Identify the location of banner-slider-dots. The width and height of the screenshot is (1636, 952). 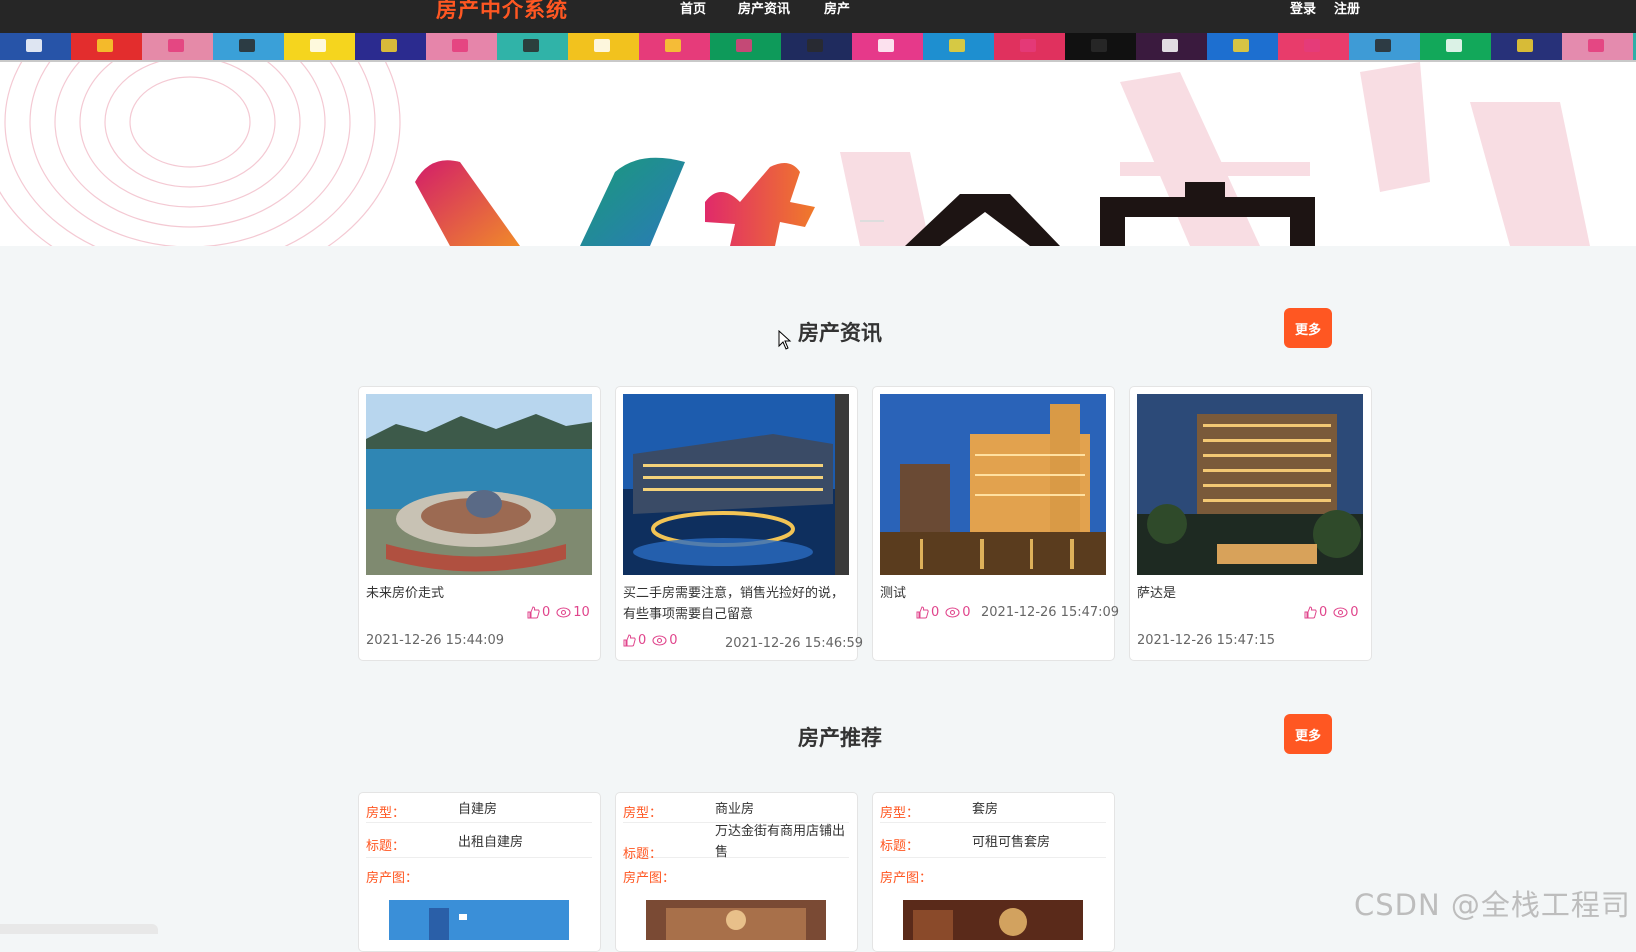
(857, 221).